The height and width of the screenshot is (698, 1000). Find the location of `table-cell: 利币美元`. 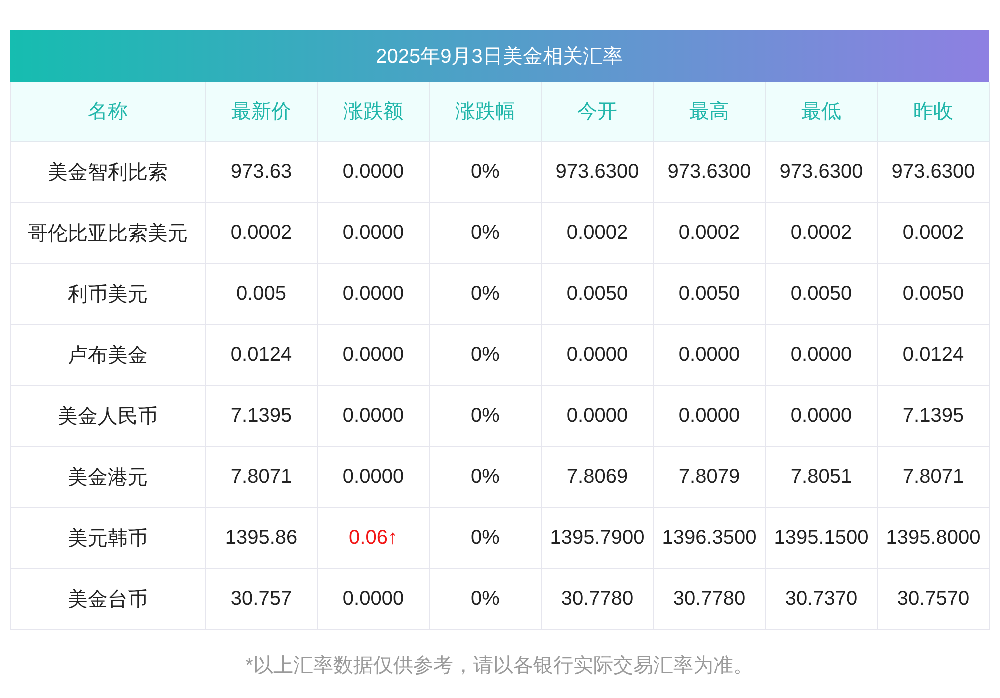

table-cell: 利币美元 is located at coordinates (108, 294).